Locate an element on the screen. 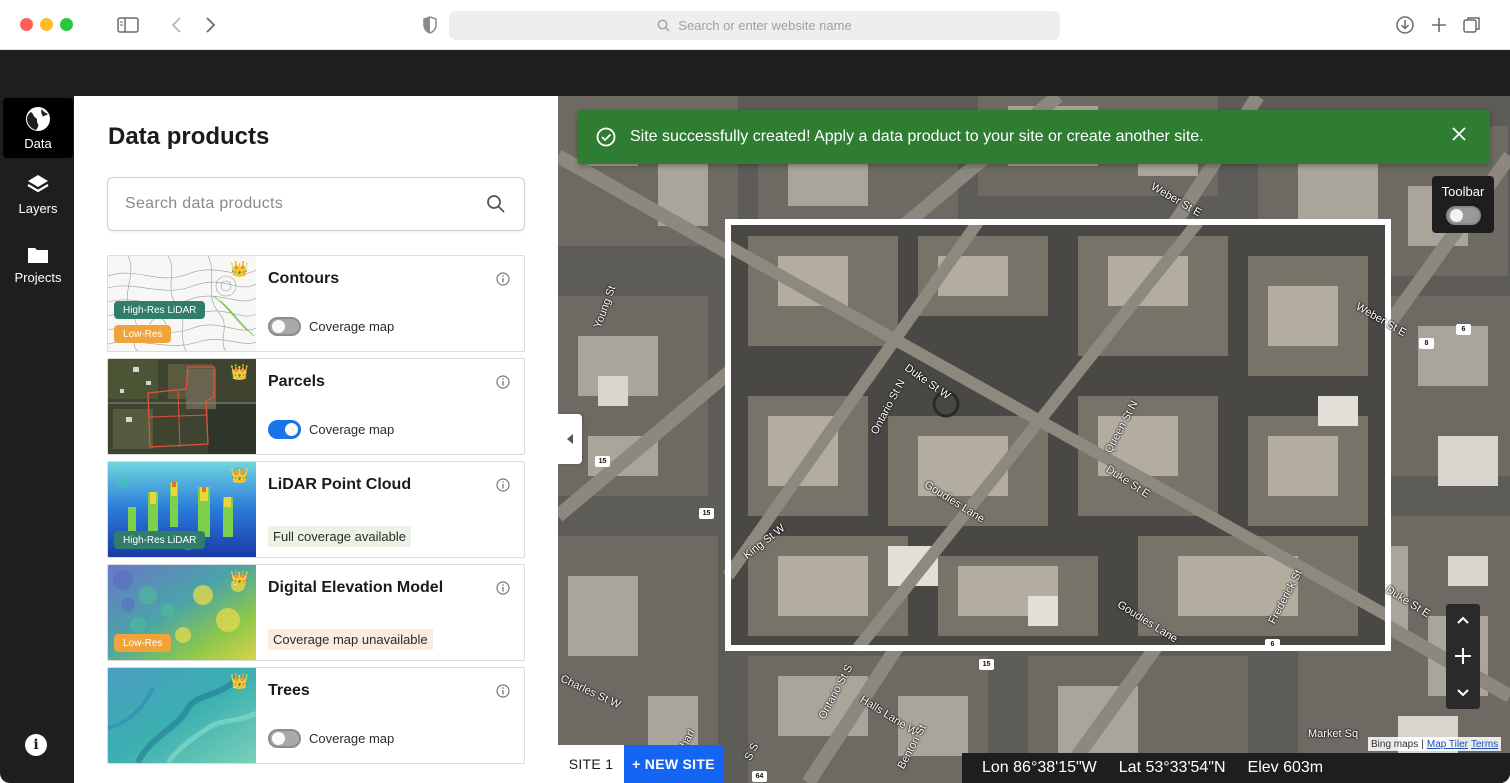 The image size is (1510, 783). zoom-controls is located at coordinates (1463, 656).